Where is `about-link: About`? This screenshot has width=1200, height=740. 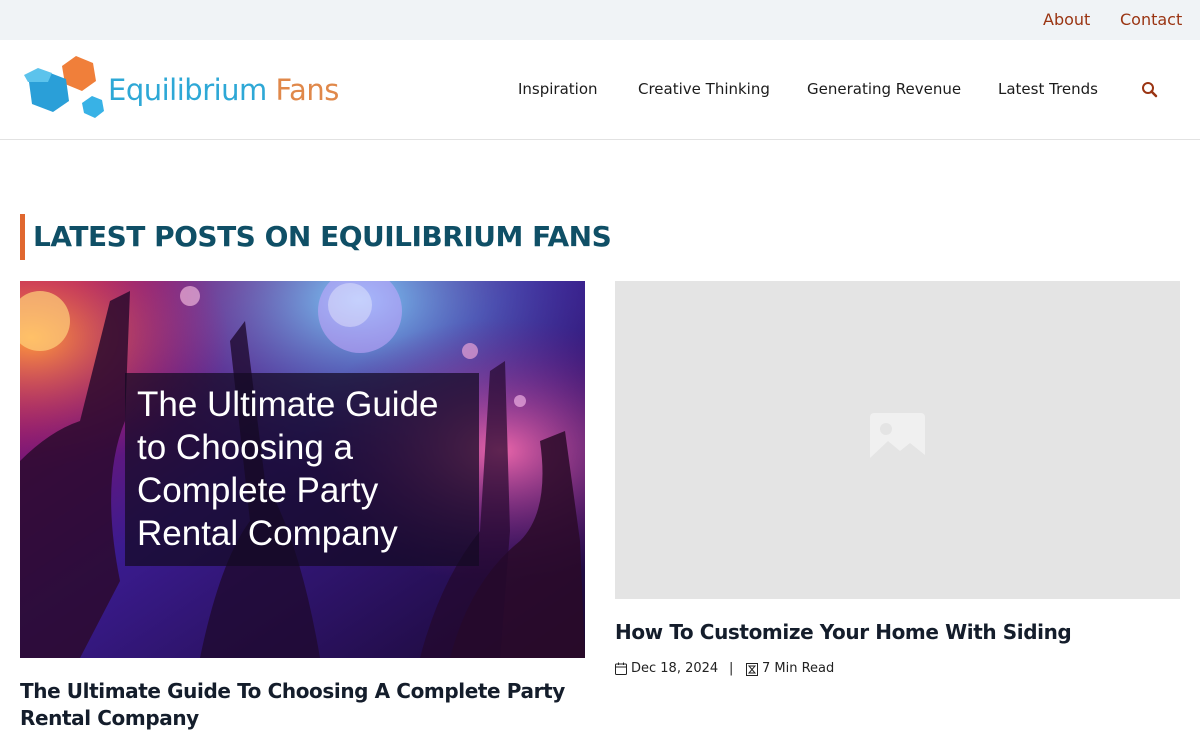
about-link: About is located at coordinates (1066, 19).